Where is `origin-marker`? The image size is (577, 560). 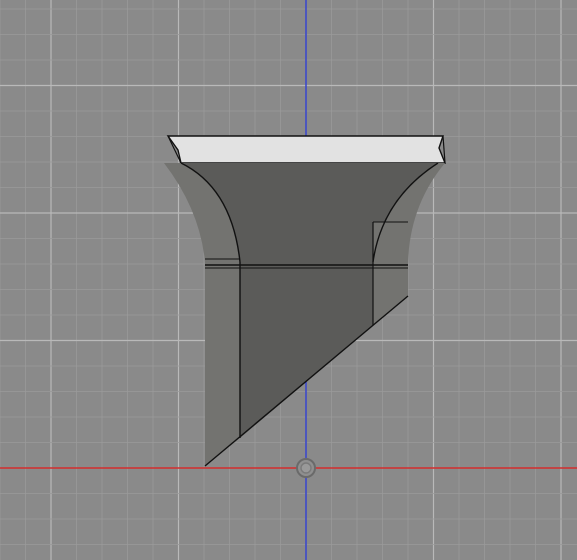 origin-marker is located at coordinates (306, 468).